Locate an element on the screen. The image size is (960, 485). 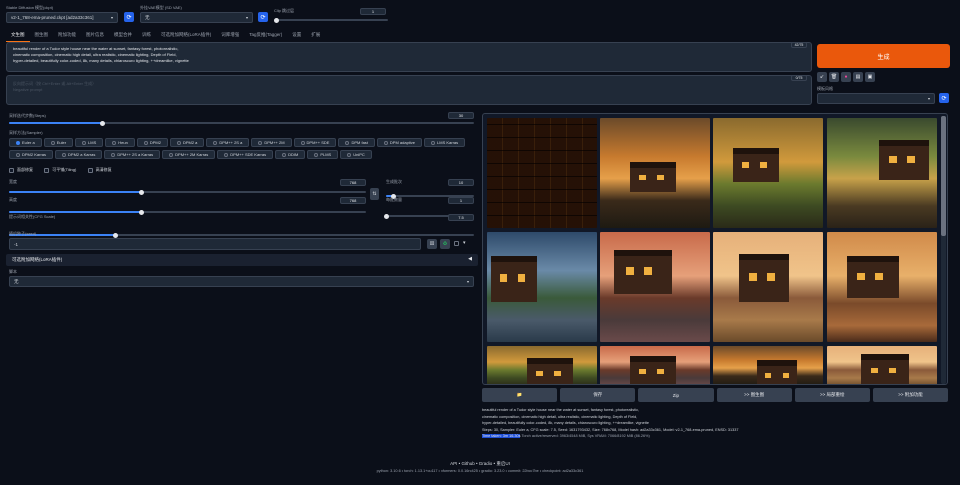
vae-select: 无 ▾ is located at coordinates (196, 17).